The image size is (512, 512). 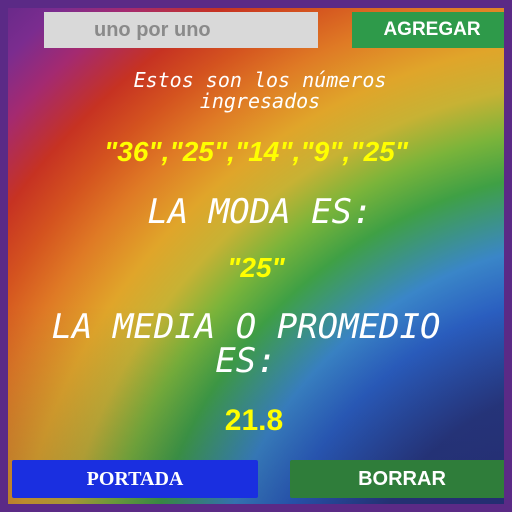 I want to click on add-button: AGREGAR, so click(x=428, y=30).